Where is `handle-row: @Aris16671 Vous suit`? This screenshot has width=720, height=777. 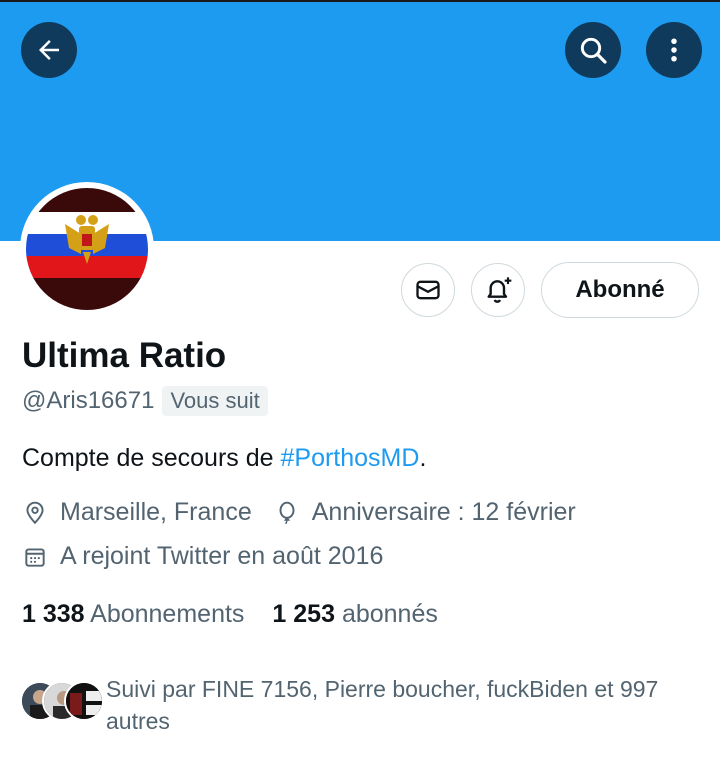
handle-row: @Aris16671 Vous suit is located at coordinates (145, 401).